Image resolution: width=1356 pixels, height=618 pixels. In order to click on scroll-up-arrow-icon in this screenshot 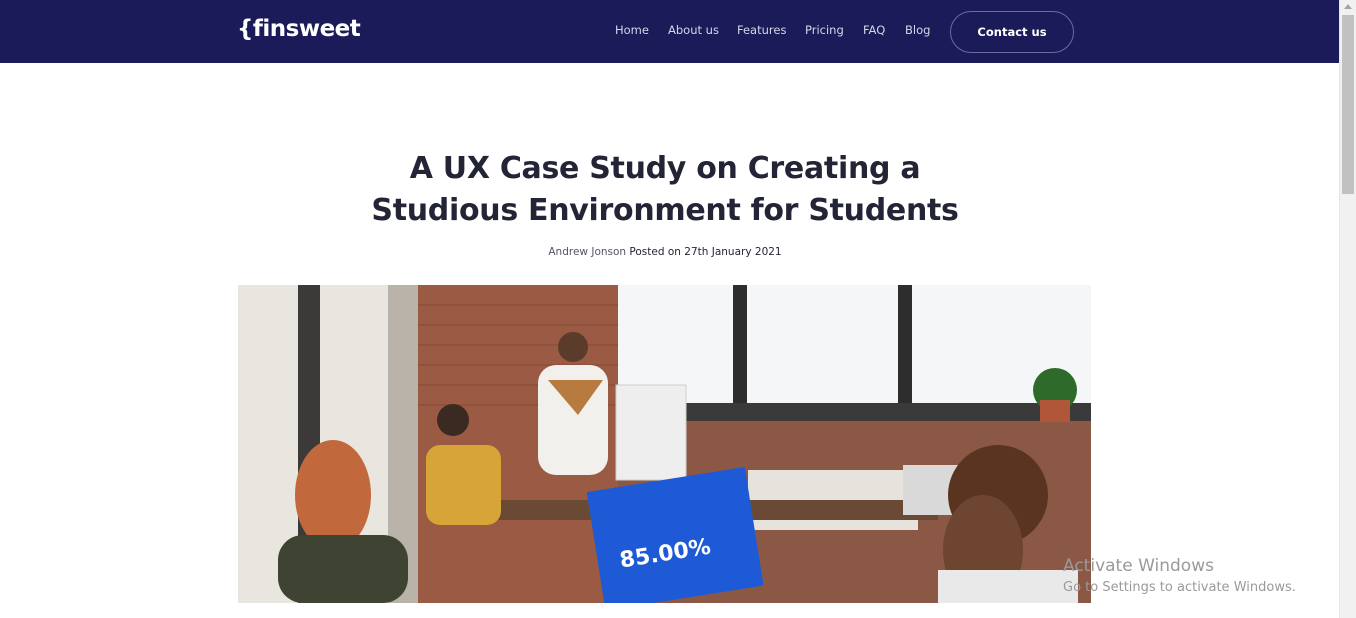, I will do `click(1348, 6)`.